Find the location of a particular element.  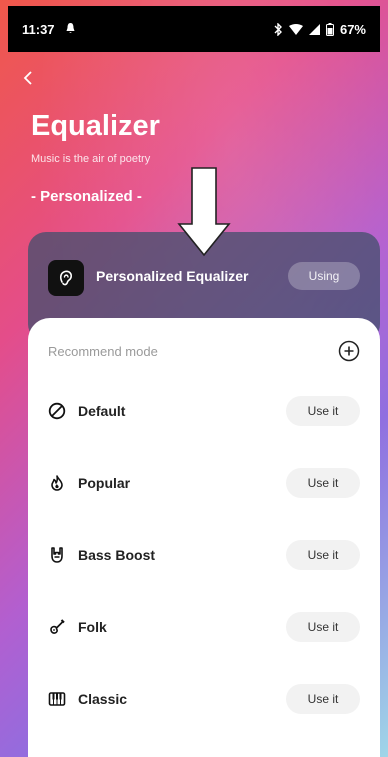

guitar-icon is located at coordinates (57, 627).